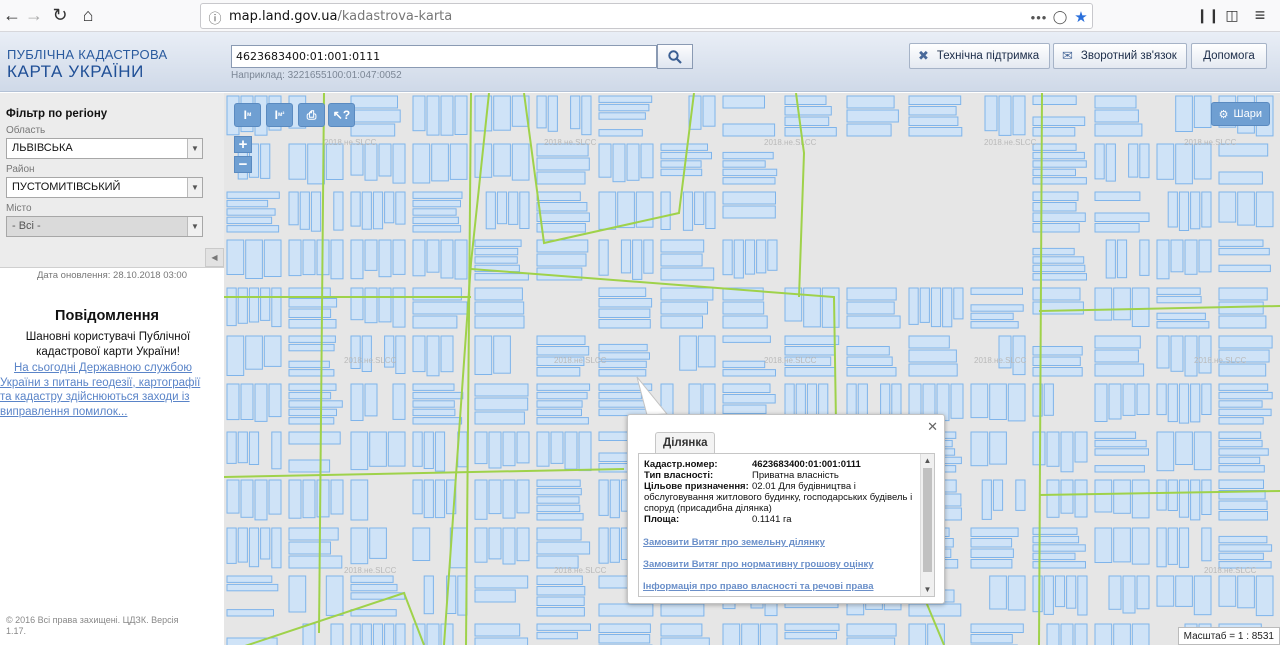  I want to click on region-select: ЛЬВІВСЬКА ▼, so click(104, 148).